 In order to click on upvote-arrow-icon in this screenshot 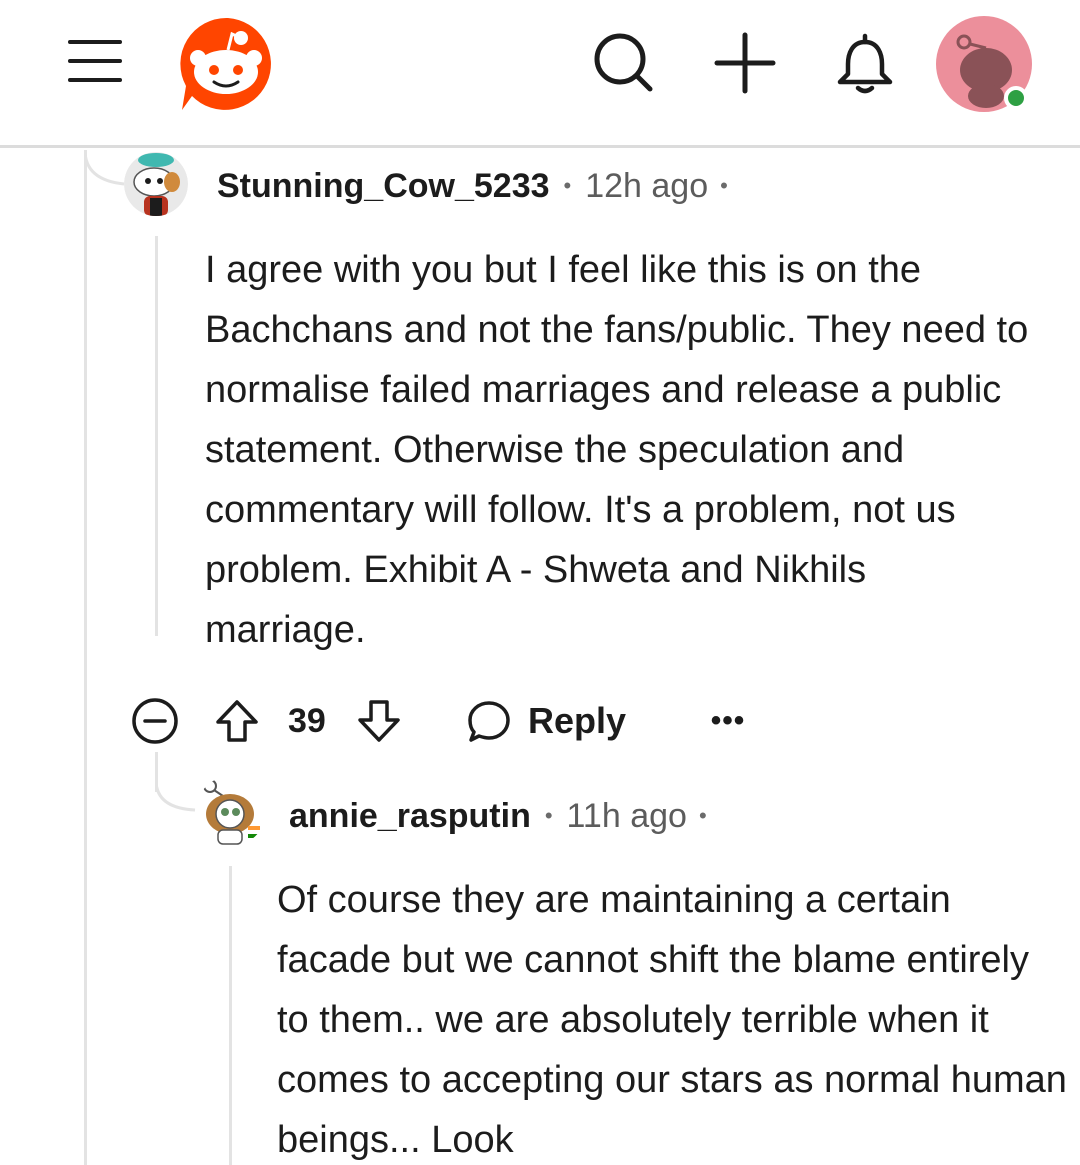, I will do `click(237, 721)`.